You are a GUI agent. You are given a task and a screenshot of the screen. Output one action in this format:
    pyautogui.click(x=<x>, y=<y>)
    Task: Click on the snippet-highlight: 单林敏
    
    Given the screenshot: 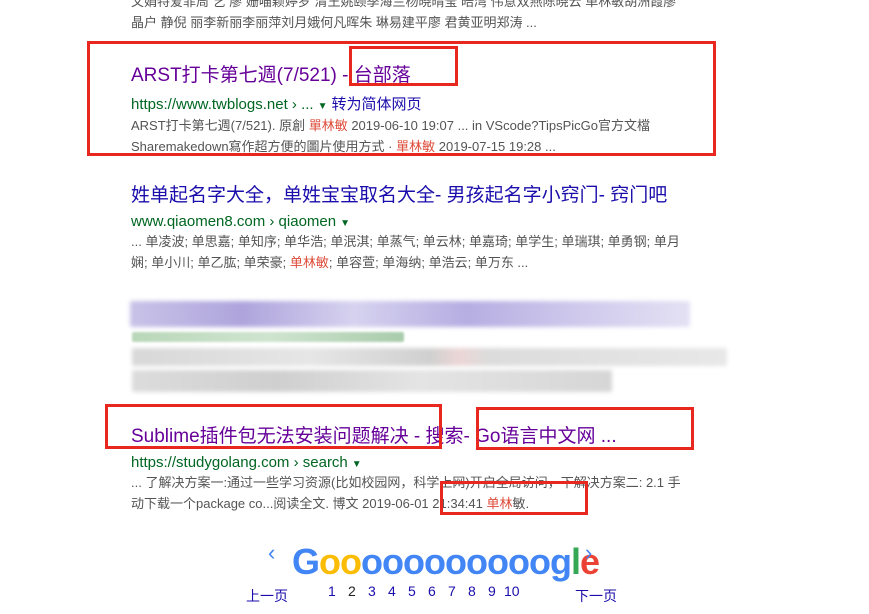 What is the action you would take?
    pyautogui.click(x=309, y=262)
    